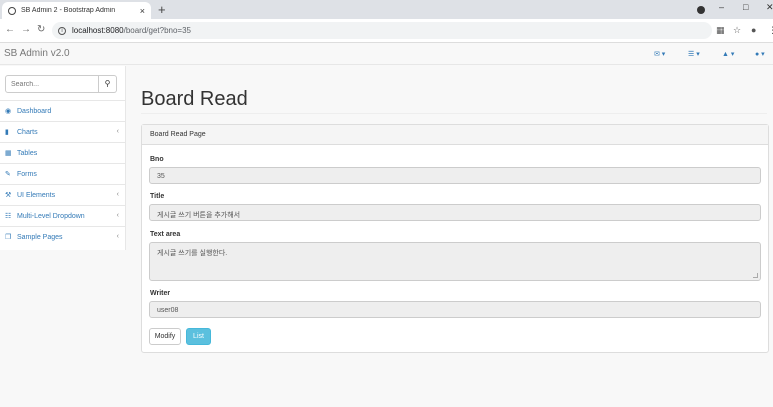 The width and height of the screenshot is (773, 407). Describe the element at coordinates (142, 11) in the screenshot. I see `close-tab-icon: ×` at that location.